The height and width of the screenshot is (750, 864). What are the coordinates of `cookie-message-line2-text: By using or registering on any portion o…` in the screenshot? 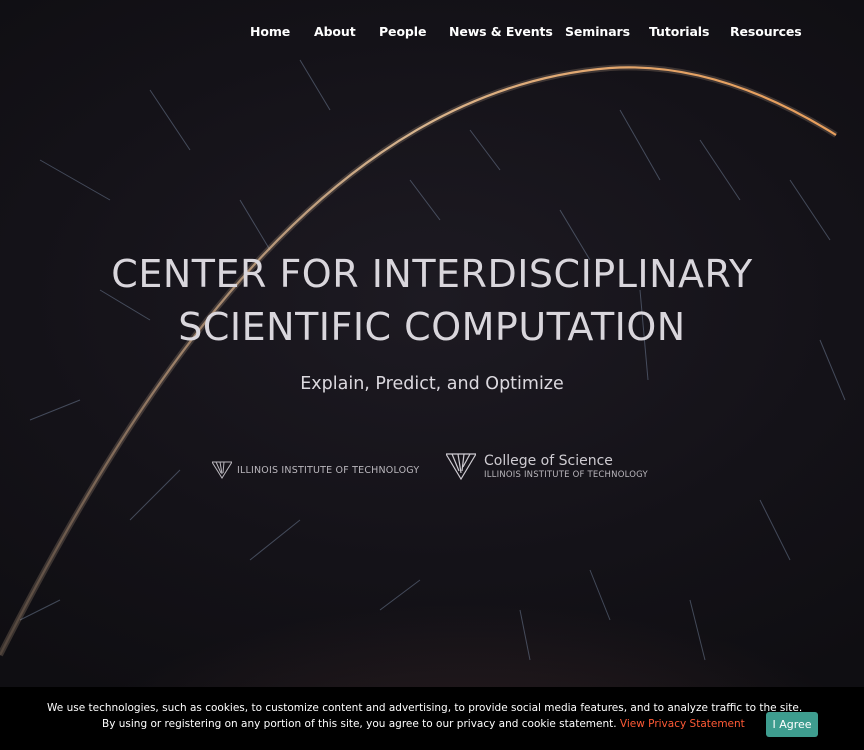 It's located at (361, 724).